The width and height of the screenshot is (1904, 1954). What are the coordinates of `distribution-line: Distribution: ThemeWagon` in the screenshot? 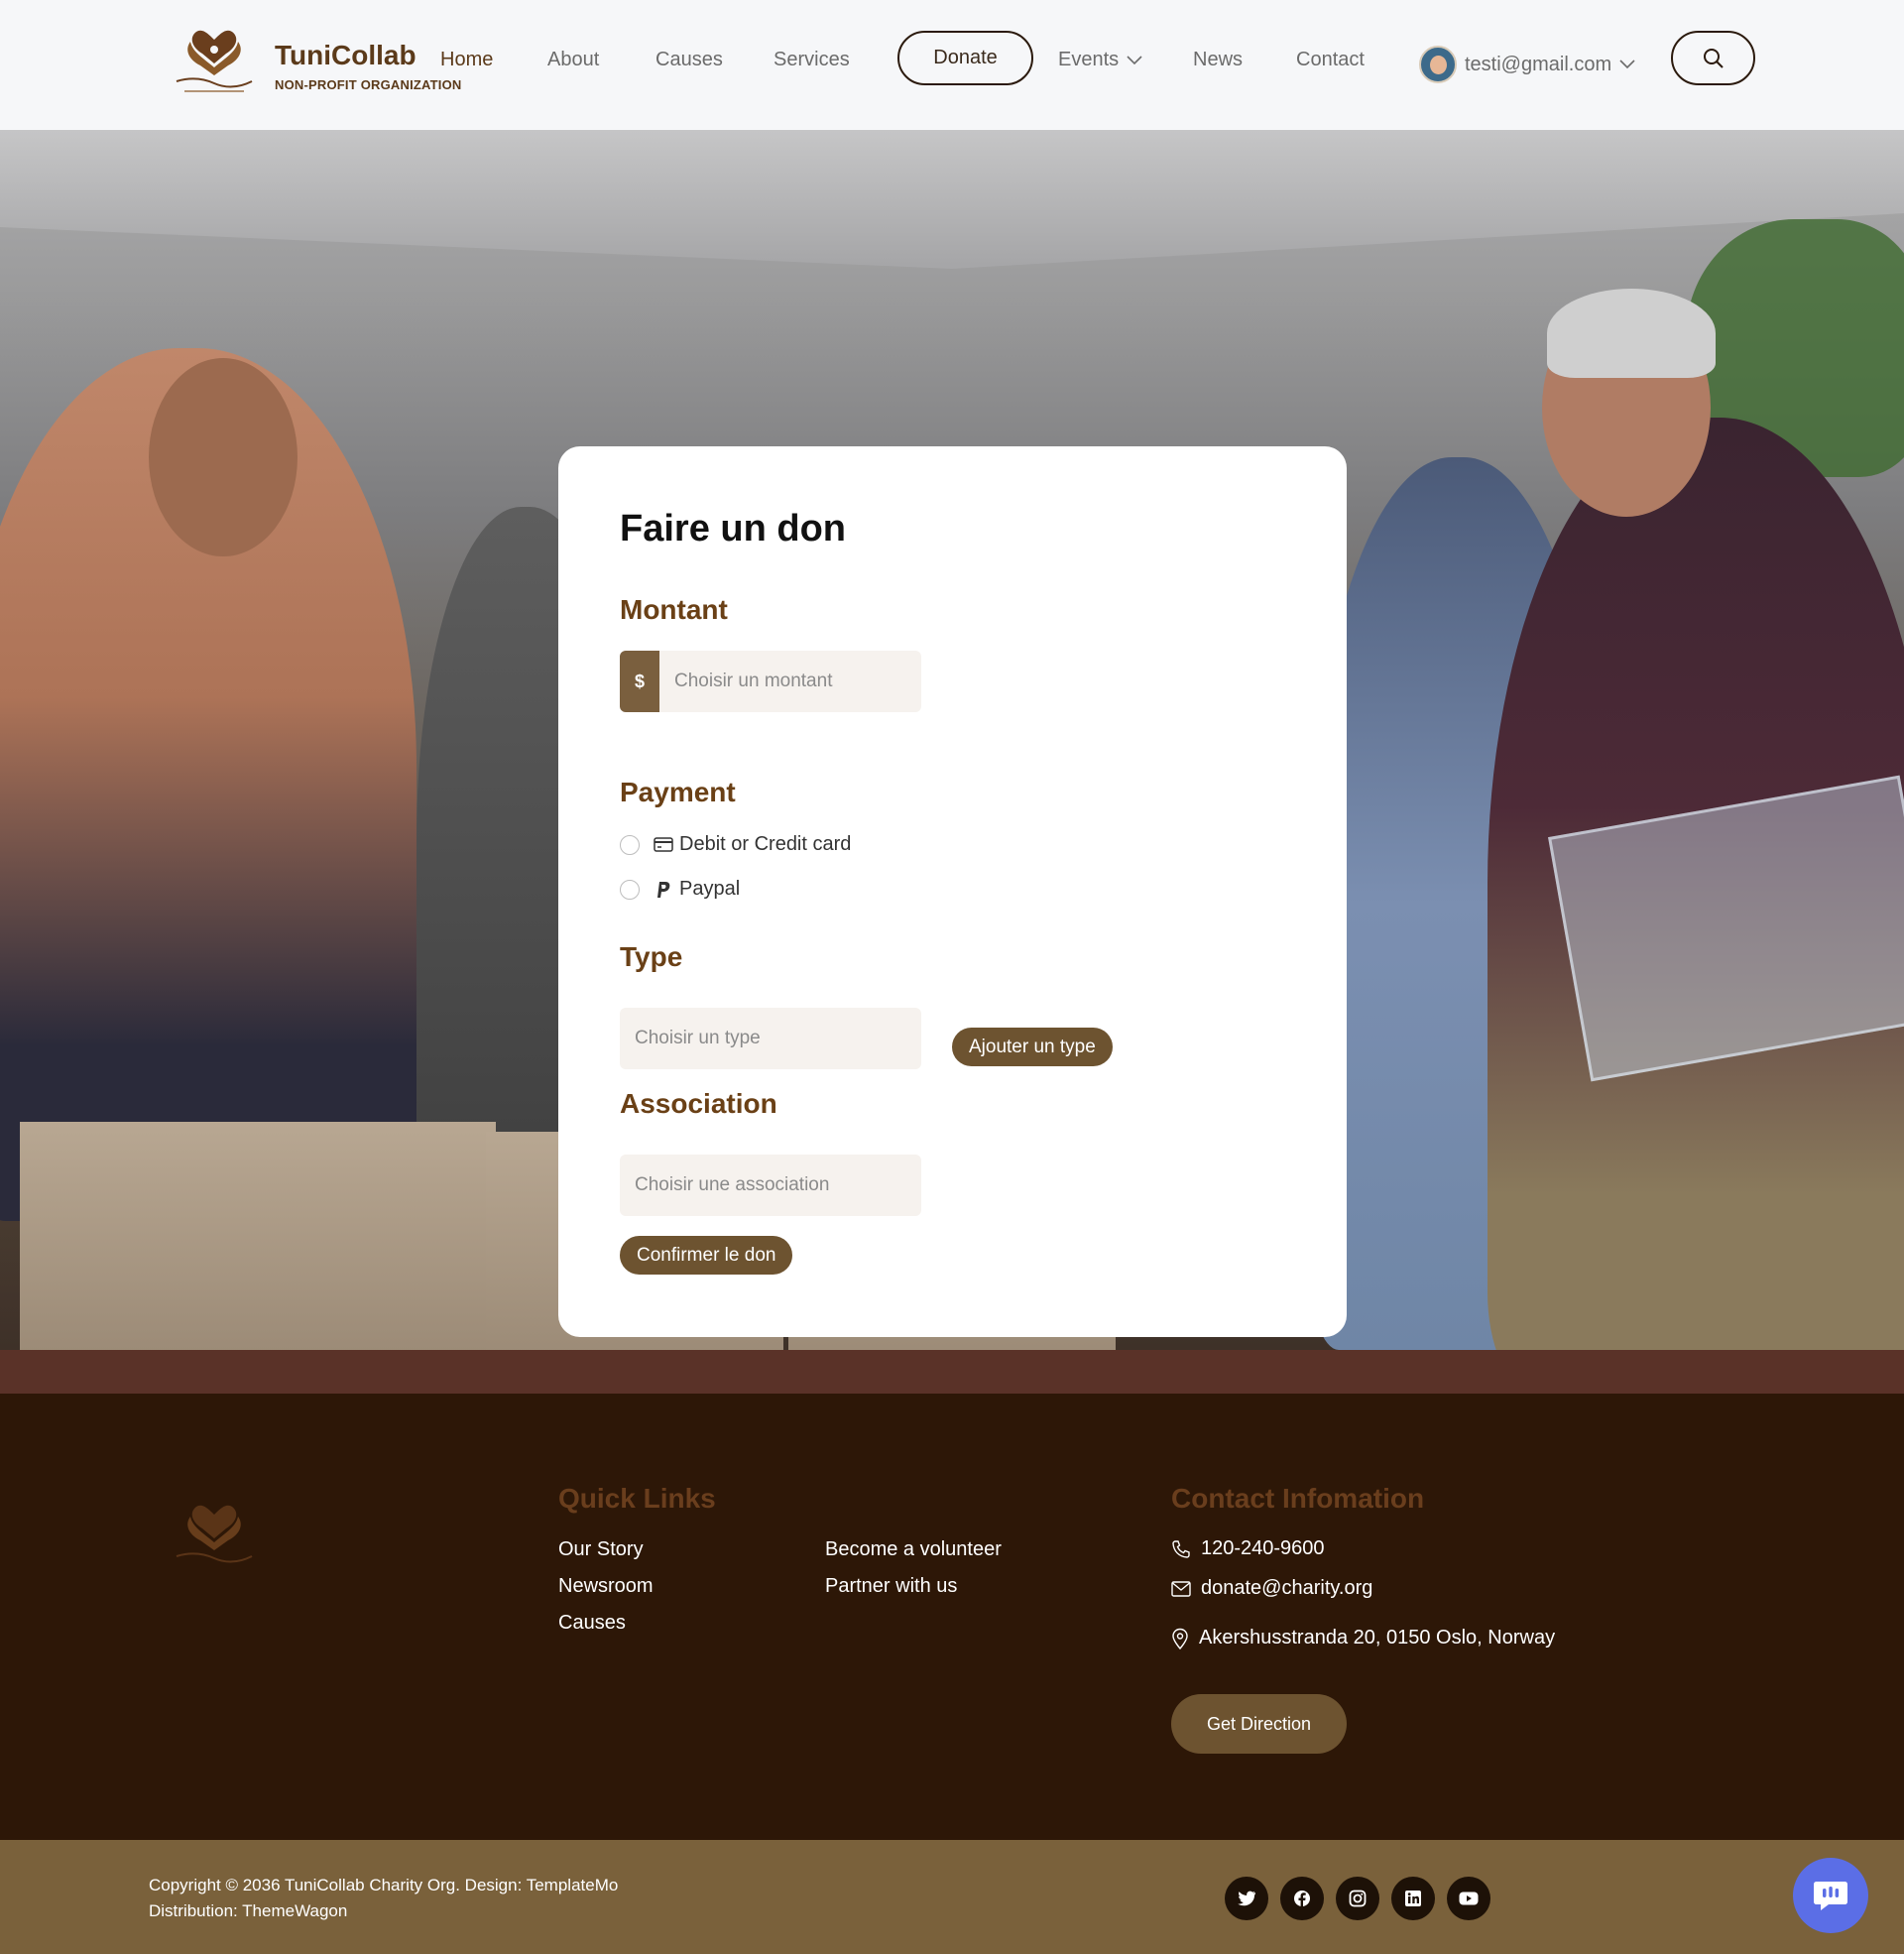 It's located at (383, 1911).